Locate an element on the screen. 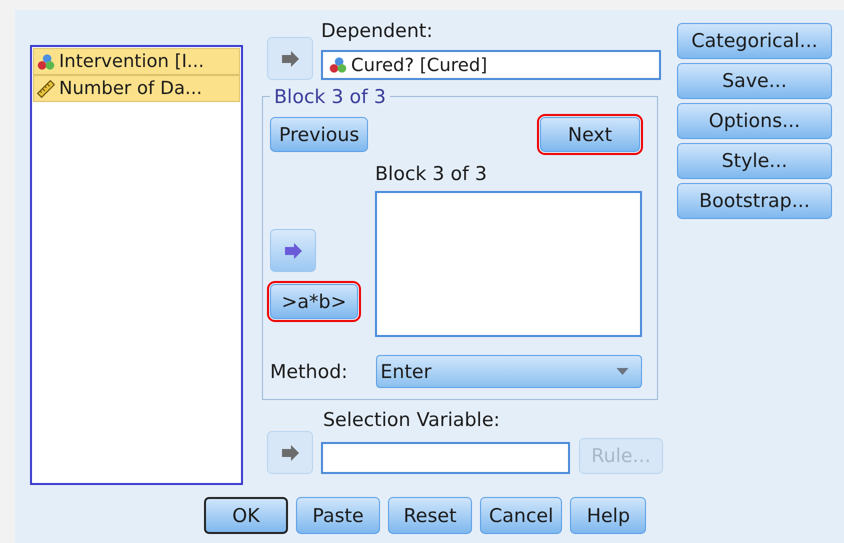 Image resolution: width=844 pixels, height=543 pixels. dialog-button: Help is located at coordinates (608, 515).